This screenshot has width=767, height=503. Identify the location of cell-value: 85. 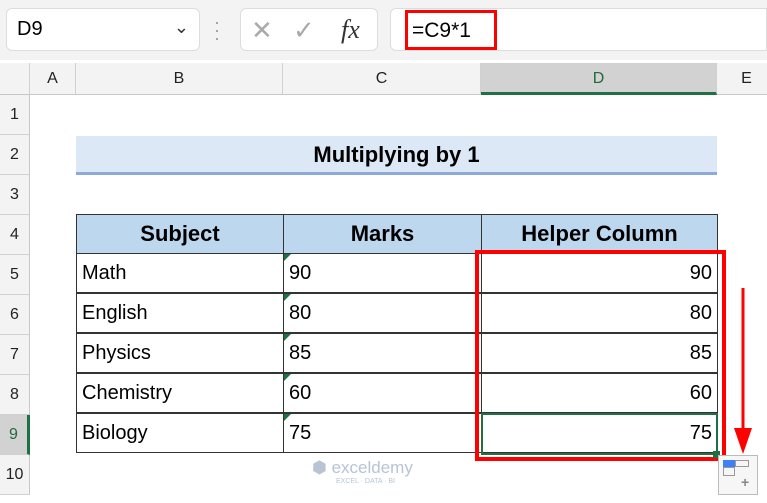
(300, 353).